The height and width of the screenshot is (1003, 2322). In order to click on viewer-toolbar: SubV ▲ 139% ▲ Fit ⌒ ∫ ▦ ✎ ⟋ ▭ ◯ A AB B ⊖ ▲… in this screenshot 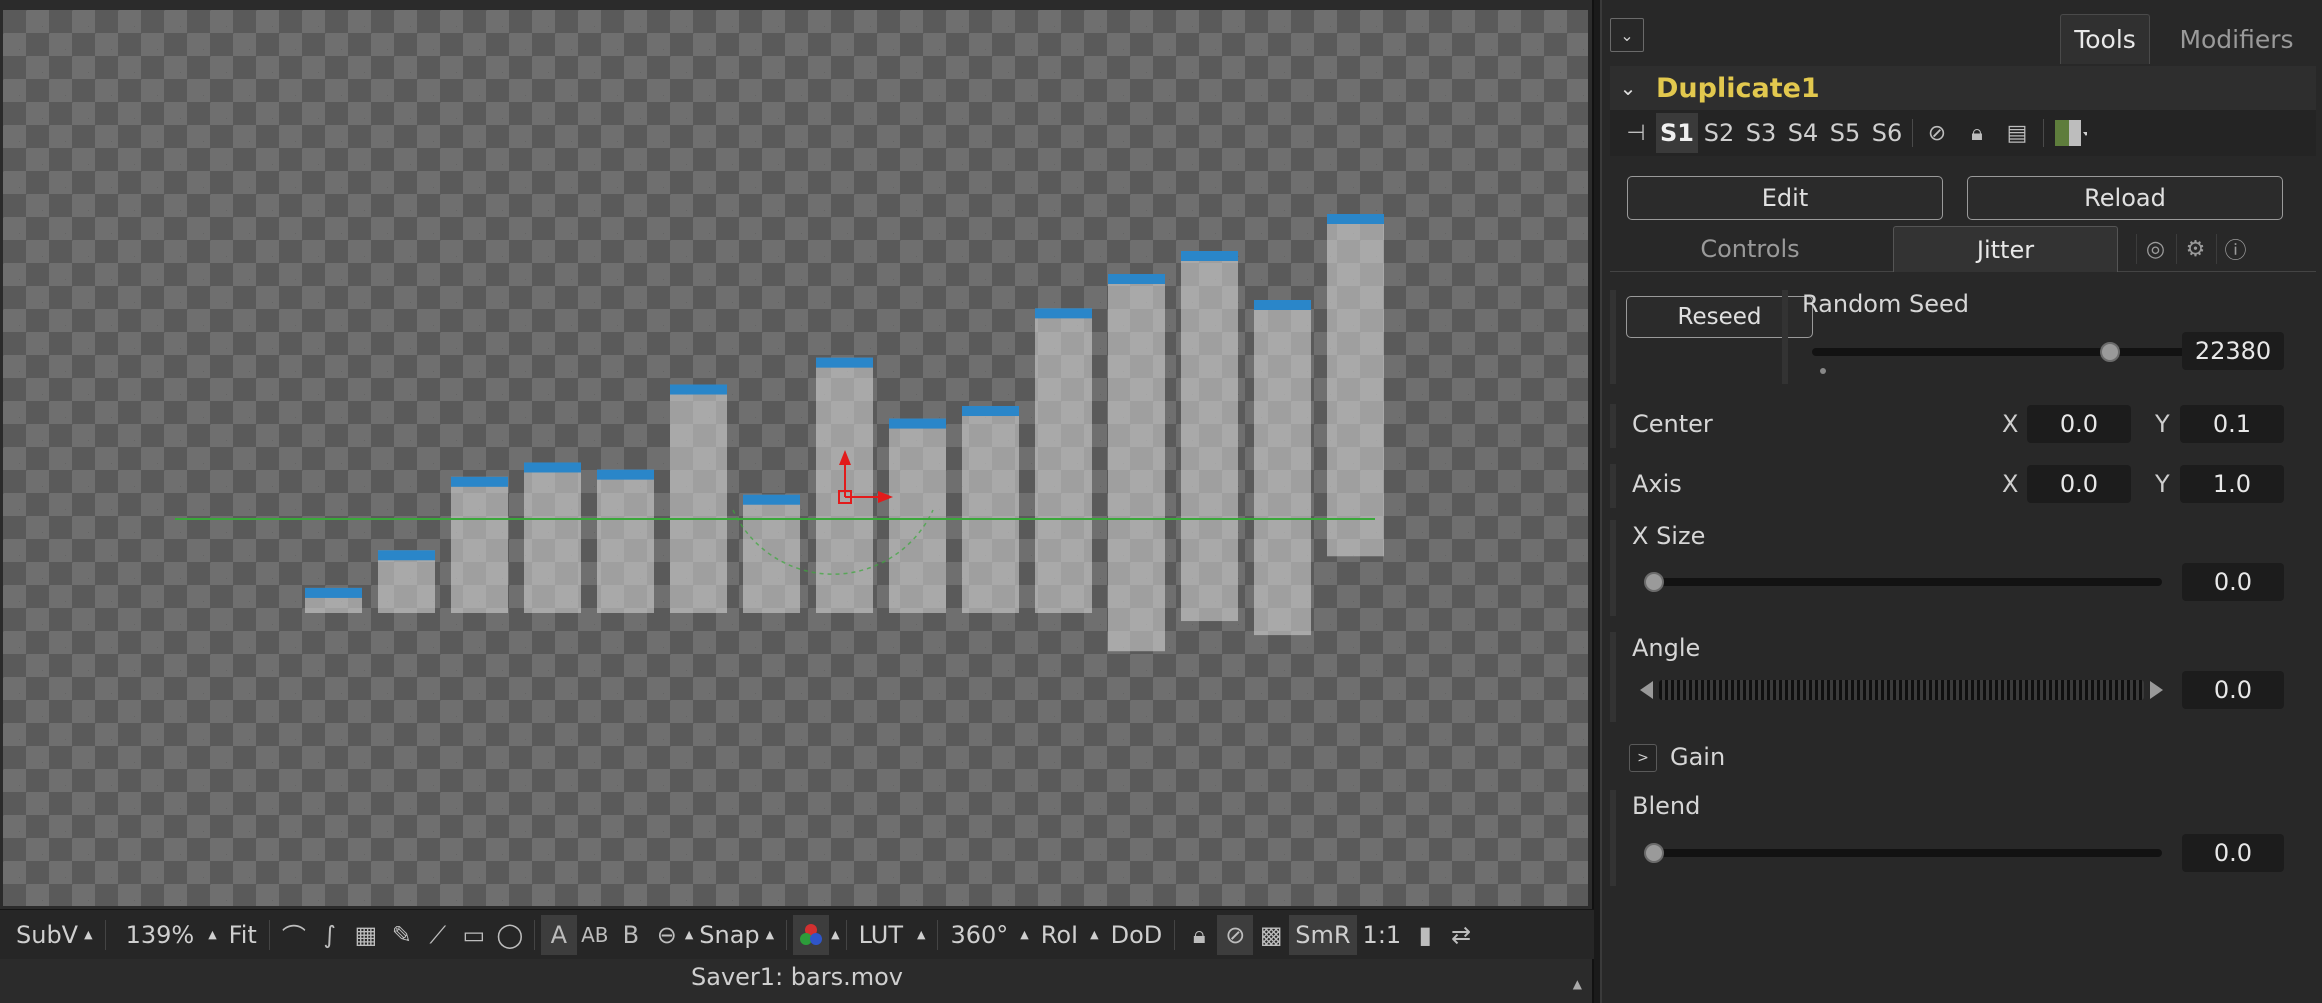, I will do `click(797, 934)`.